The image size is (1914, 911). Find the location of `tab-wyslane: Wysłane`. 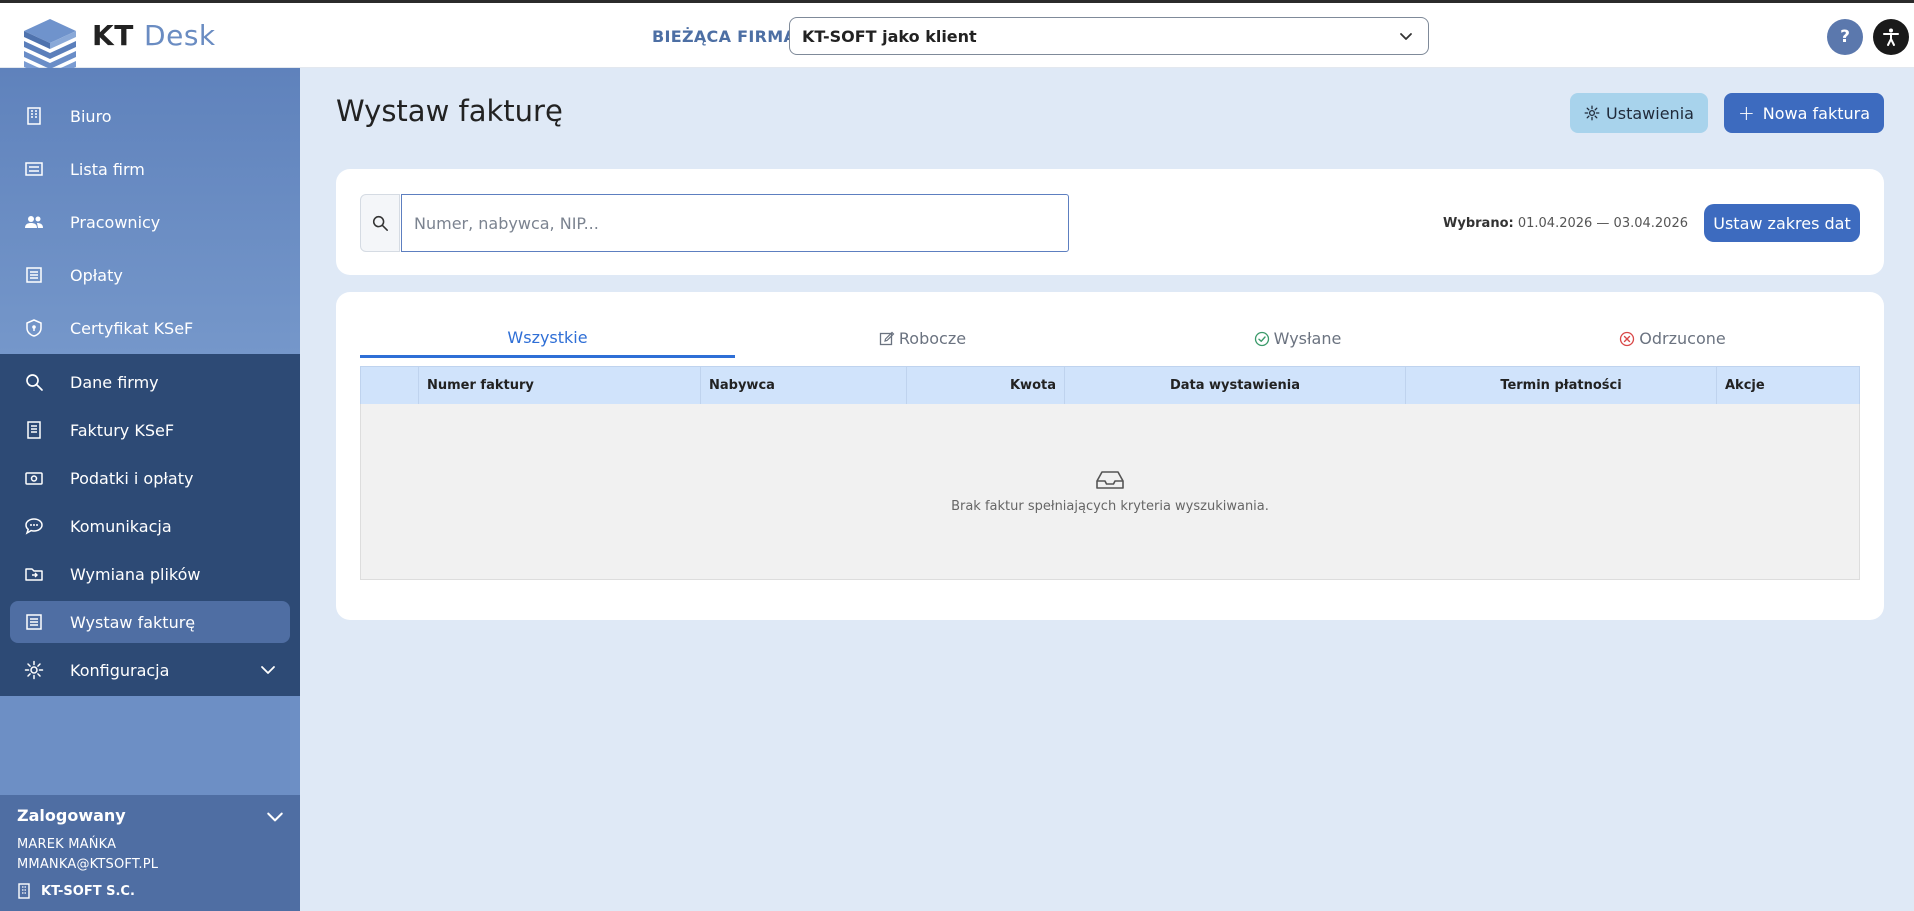

tab-wyslane: Wysłane is located at coordinates (1297, 339).